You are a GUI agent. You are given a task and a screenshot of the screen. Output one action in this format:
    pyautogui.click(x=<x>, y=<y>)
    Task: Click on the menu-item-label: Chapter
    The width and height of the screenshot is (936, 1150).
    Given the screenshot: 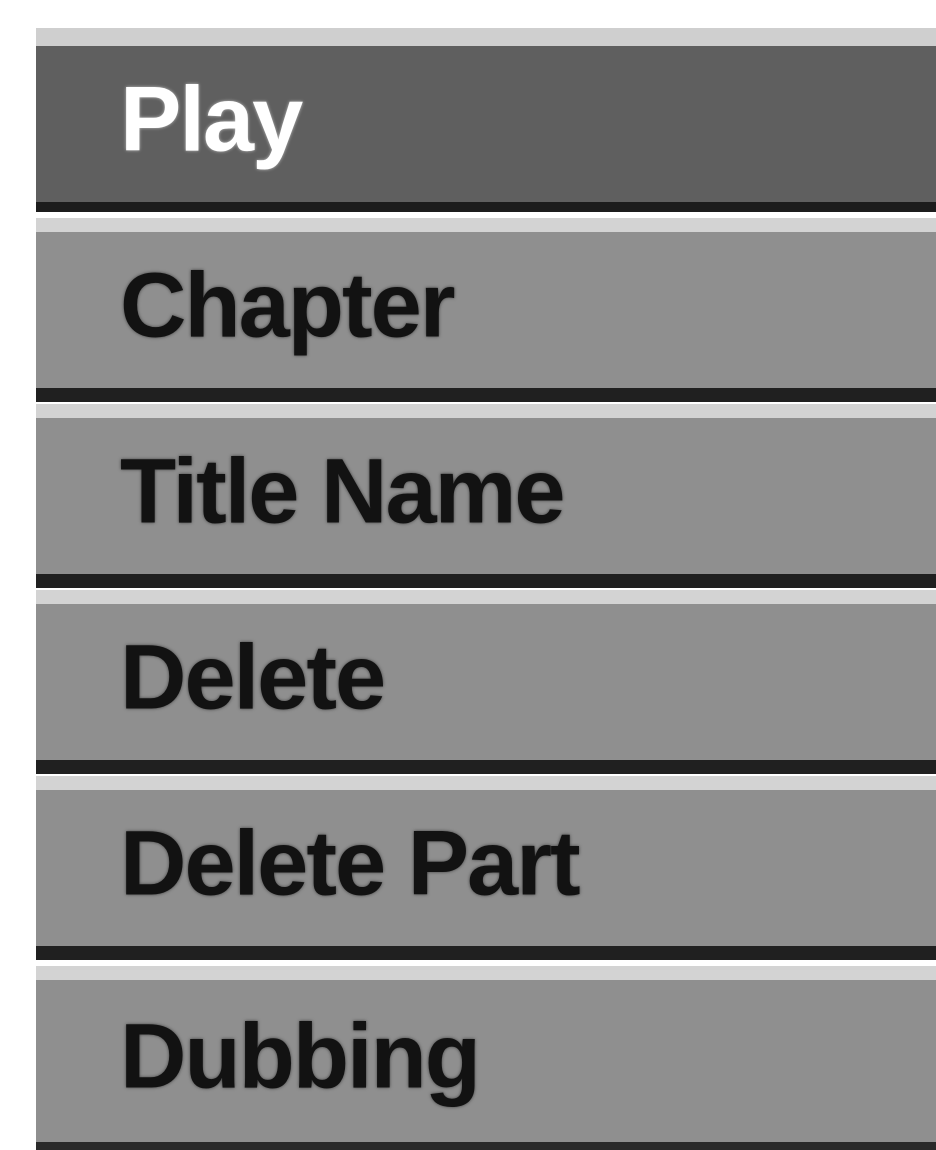 What is the action you would take?
    pyautogui.click(x=288, y=305)
    